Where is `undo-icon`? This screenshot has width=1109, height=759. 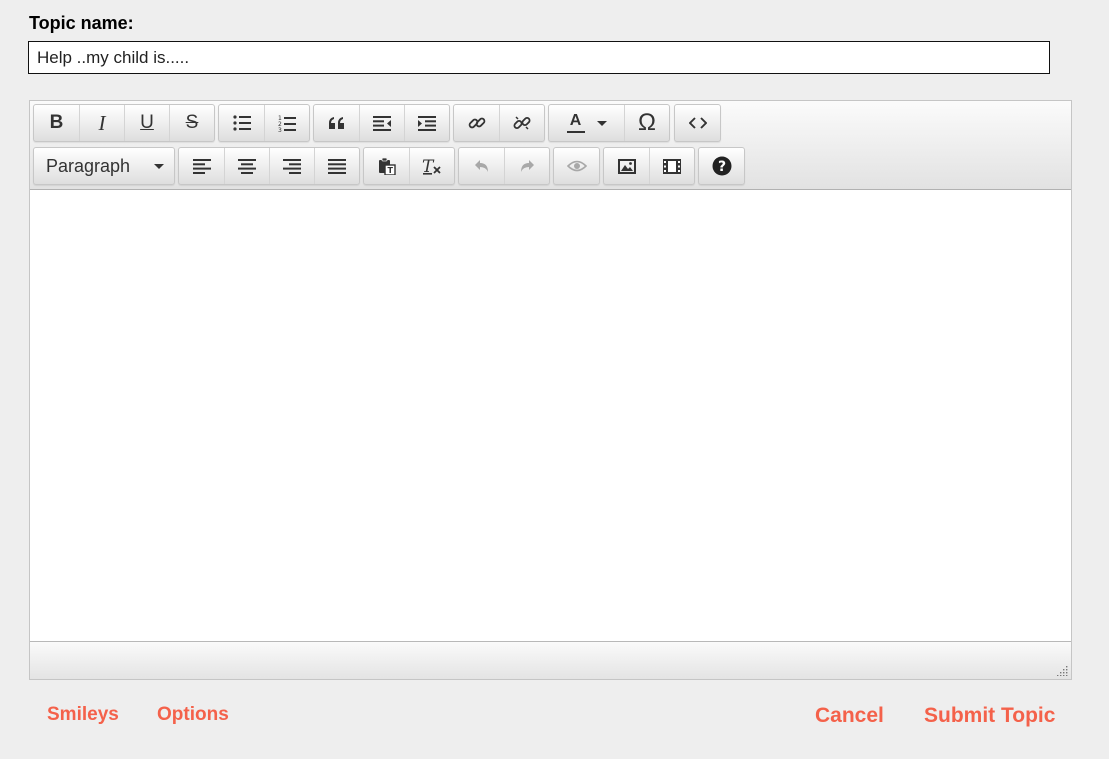 undo-icon is located at coordinates (481, 166).